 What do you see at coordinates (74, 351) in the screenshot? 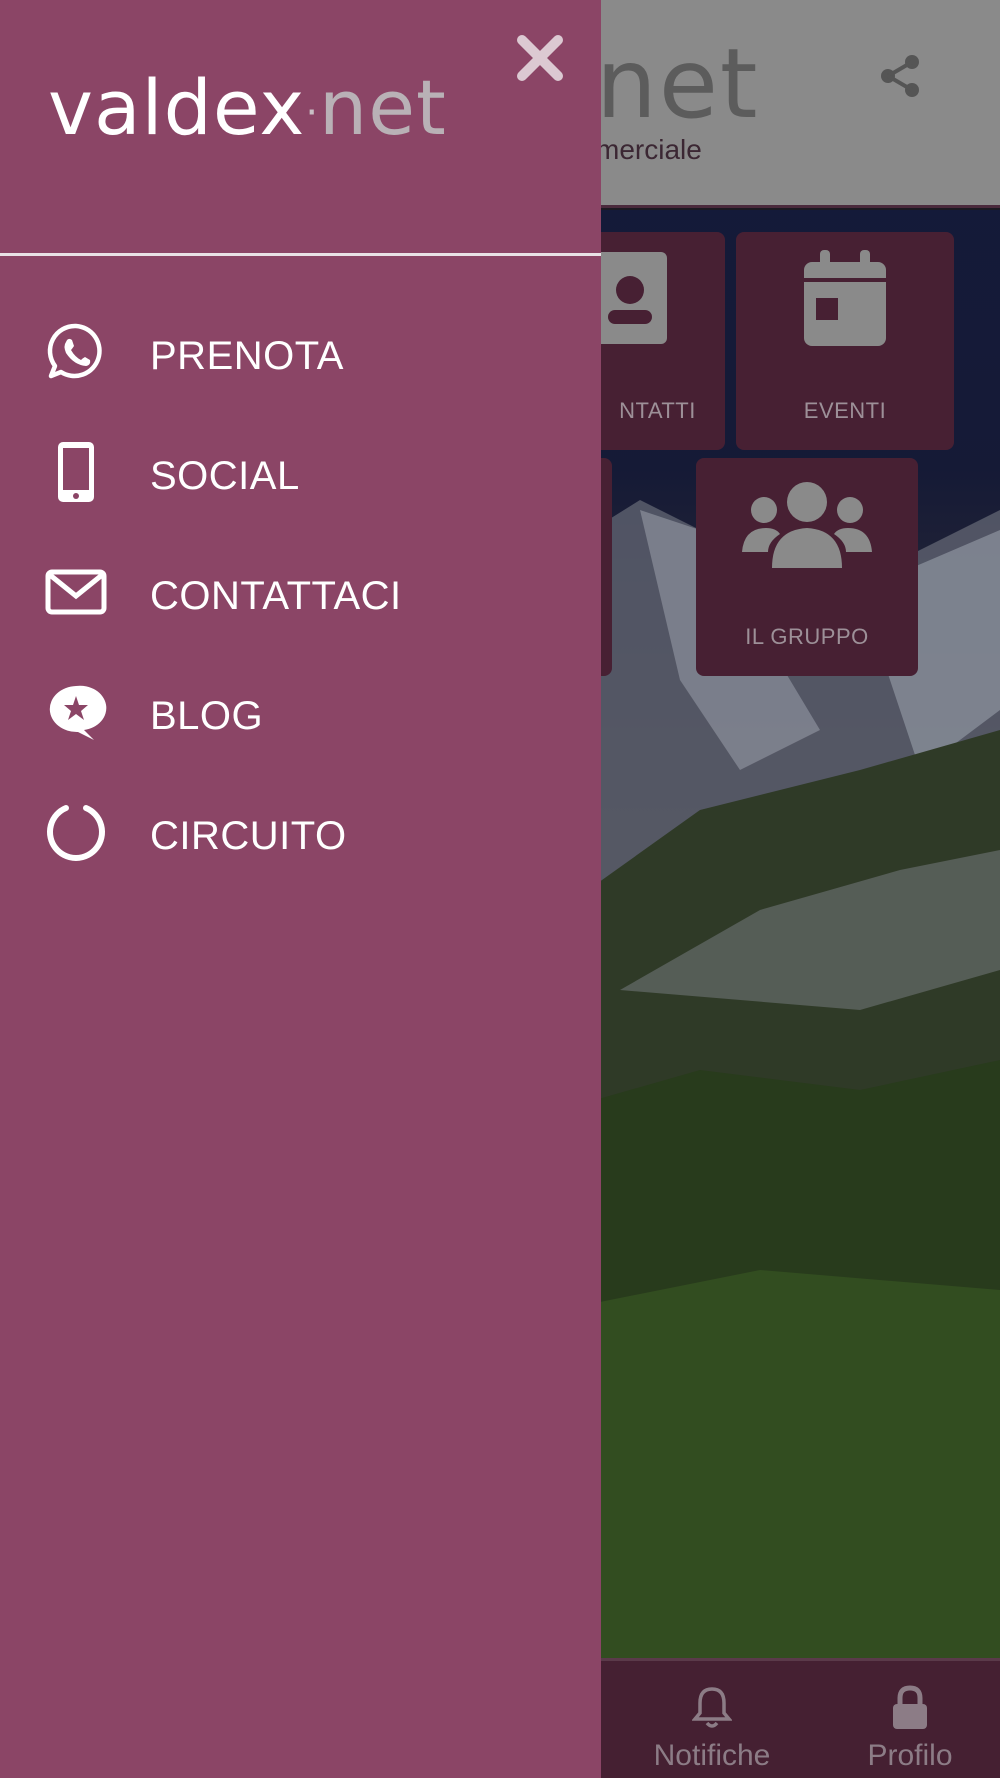
I see `whatsapp-icon` at bounding box center [74, 351].